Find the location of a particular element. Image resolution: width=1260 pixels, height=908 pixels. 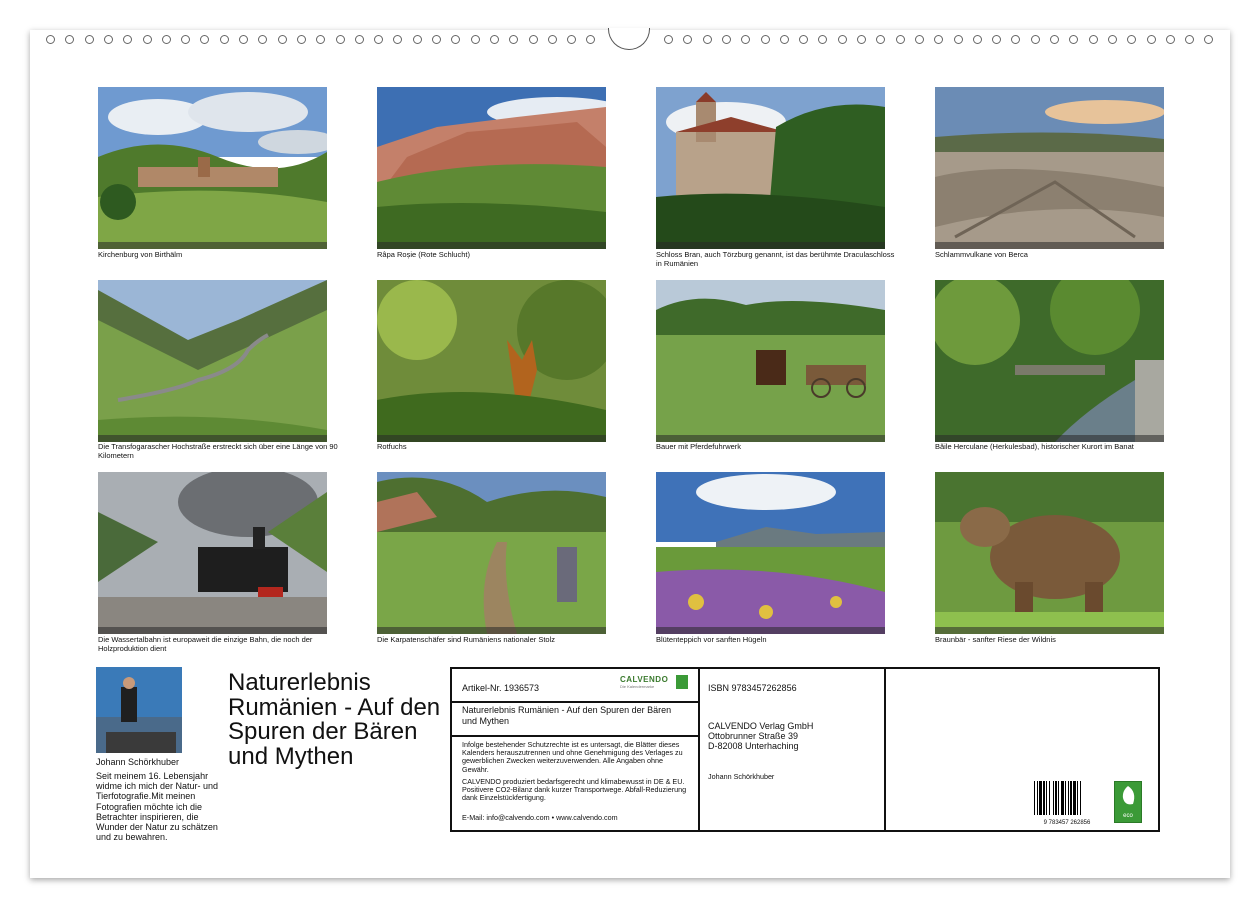

thumbnail-kirchenburg is located at coordinates (212, 168).